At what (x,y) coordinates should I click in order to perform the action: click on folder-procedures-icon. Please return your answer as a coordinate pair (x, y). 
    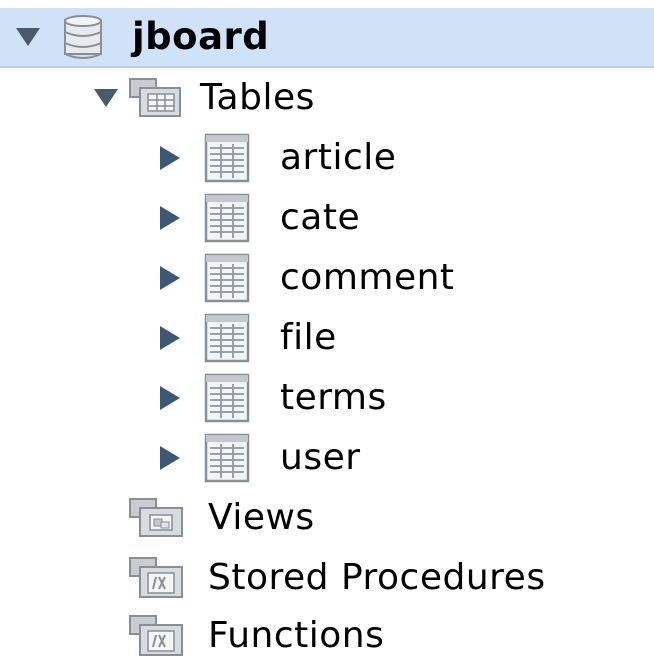
    Looking at the image, I should click on (157, 578).